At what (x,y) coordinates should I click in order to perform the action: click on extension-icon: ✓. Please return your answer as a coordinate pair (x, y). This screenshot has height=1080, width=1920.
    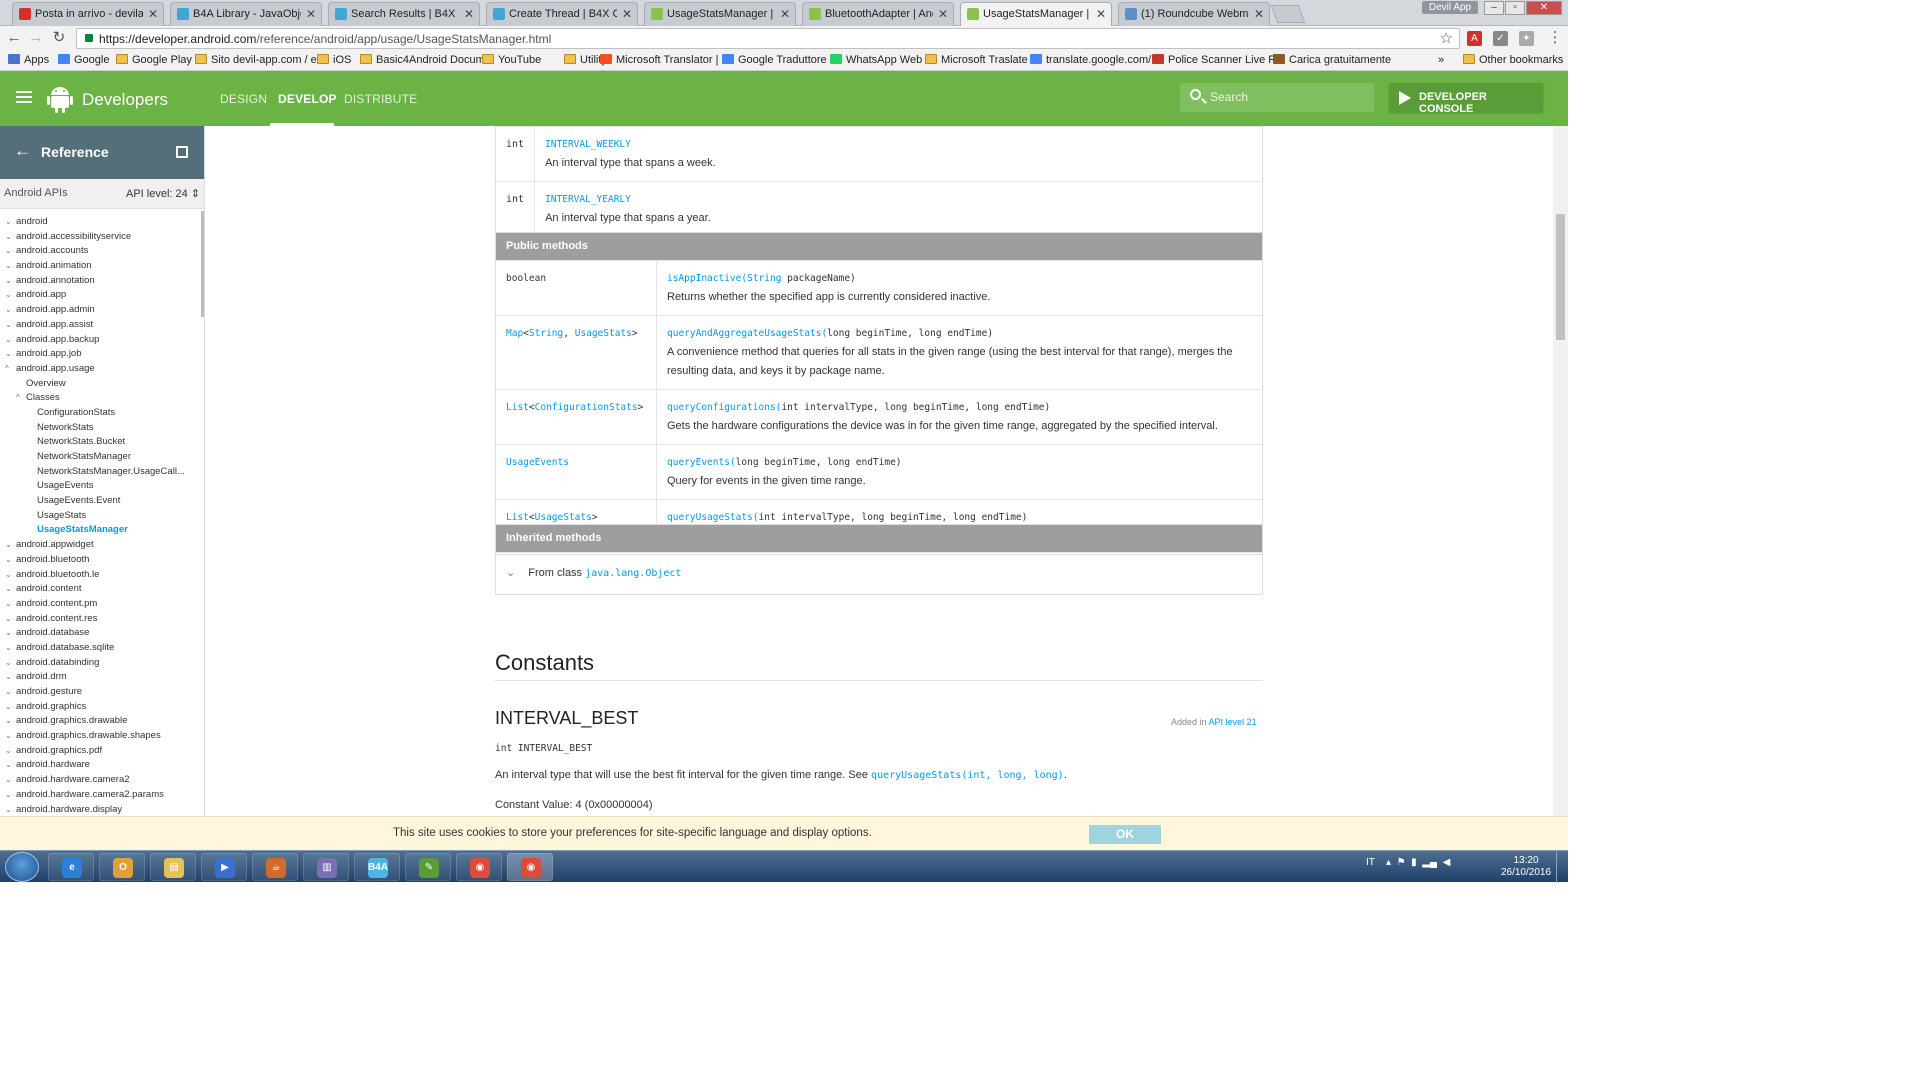
    Looking at the image, I should click on (1500, 38).